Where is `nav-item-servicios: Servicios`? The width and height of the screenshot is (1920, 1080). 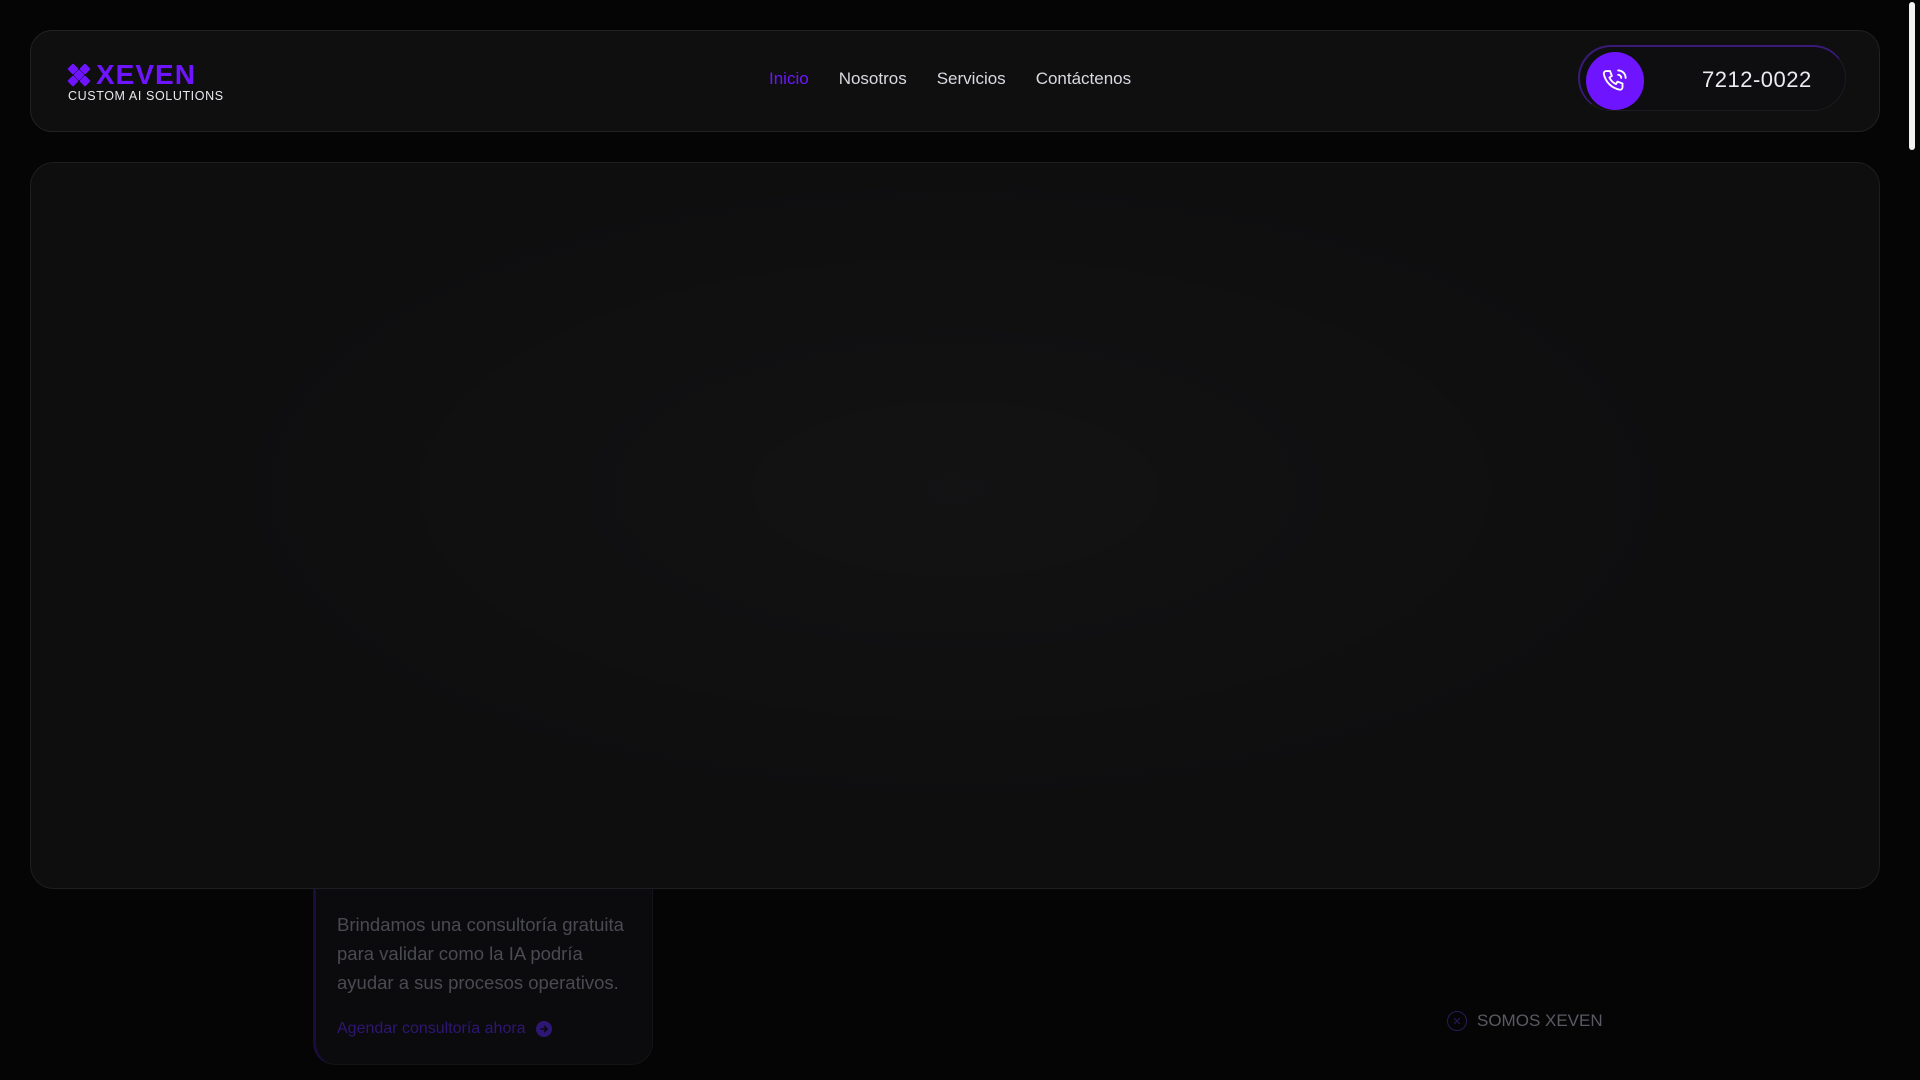
nav-item-servicios: Servicios is located at coordinates (971, 79).